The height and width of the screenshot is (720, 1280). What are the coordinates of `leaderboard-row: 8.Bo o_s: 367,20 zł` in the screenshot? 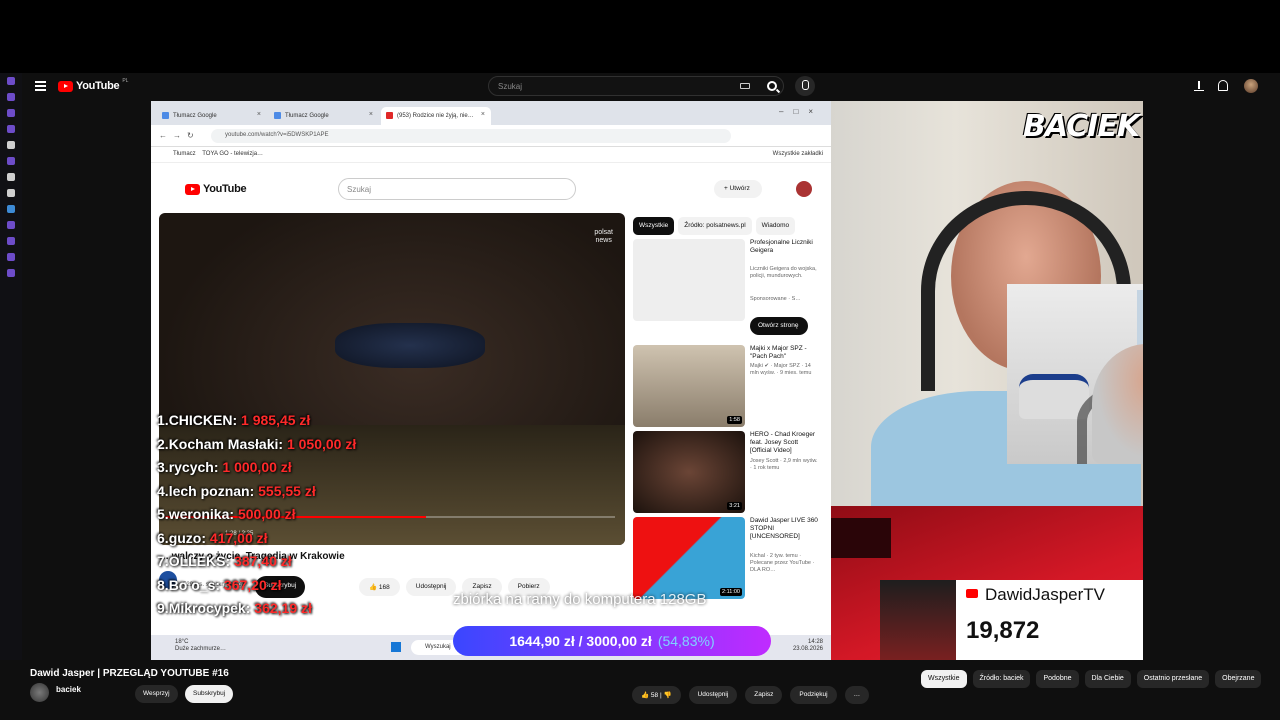 It's located at (256, 586).